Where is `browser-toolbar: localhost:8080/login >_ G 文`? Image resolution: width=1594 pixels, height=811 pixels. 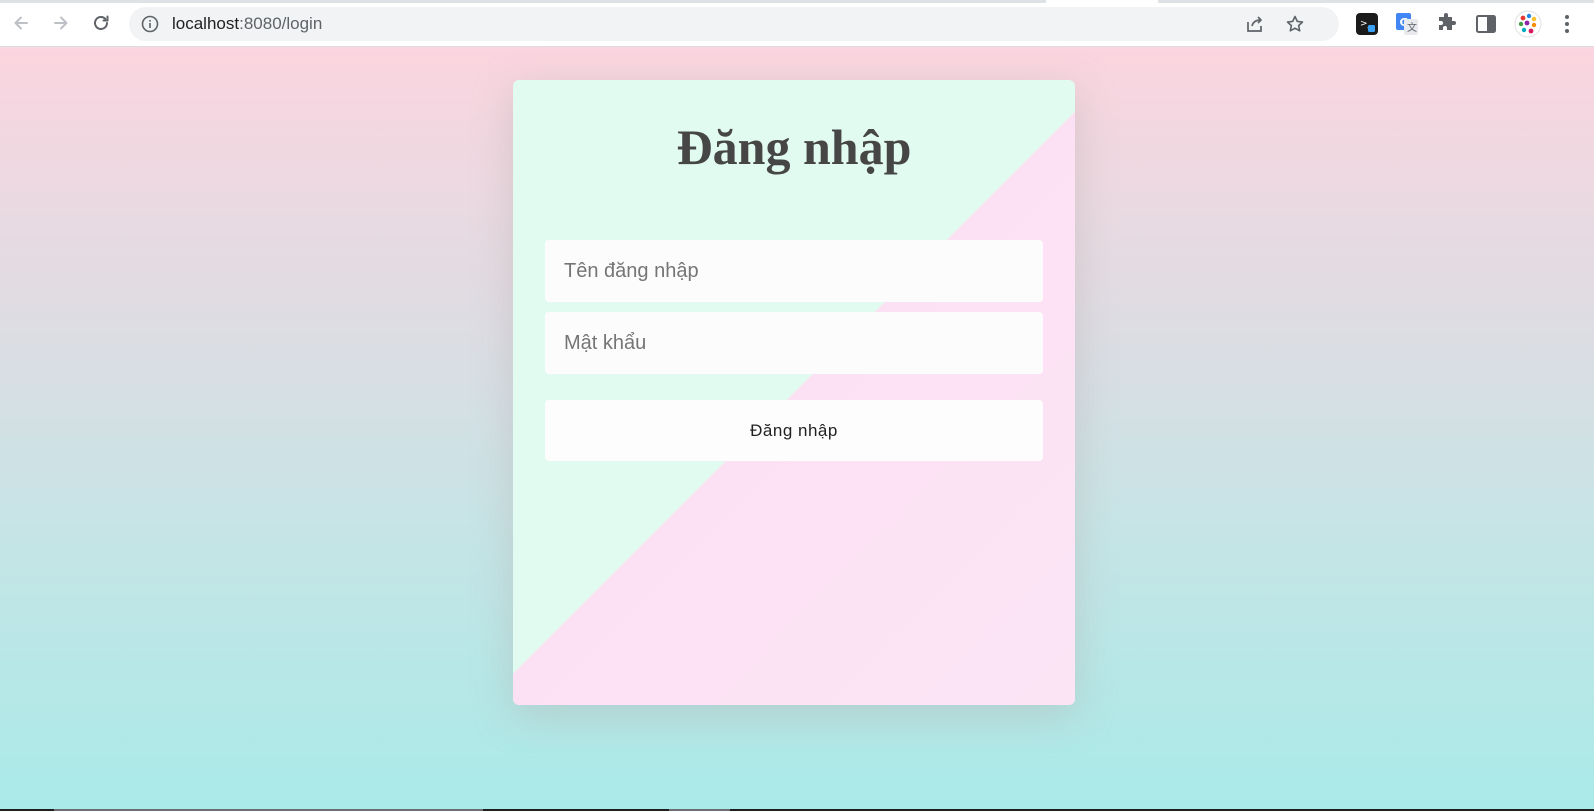 browser-toolbar: localhost:8080/login >_ G 文 is located at coordinates (797, 23).